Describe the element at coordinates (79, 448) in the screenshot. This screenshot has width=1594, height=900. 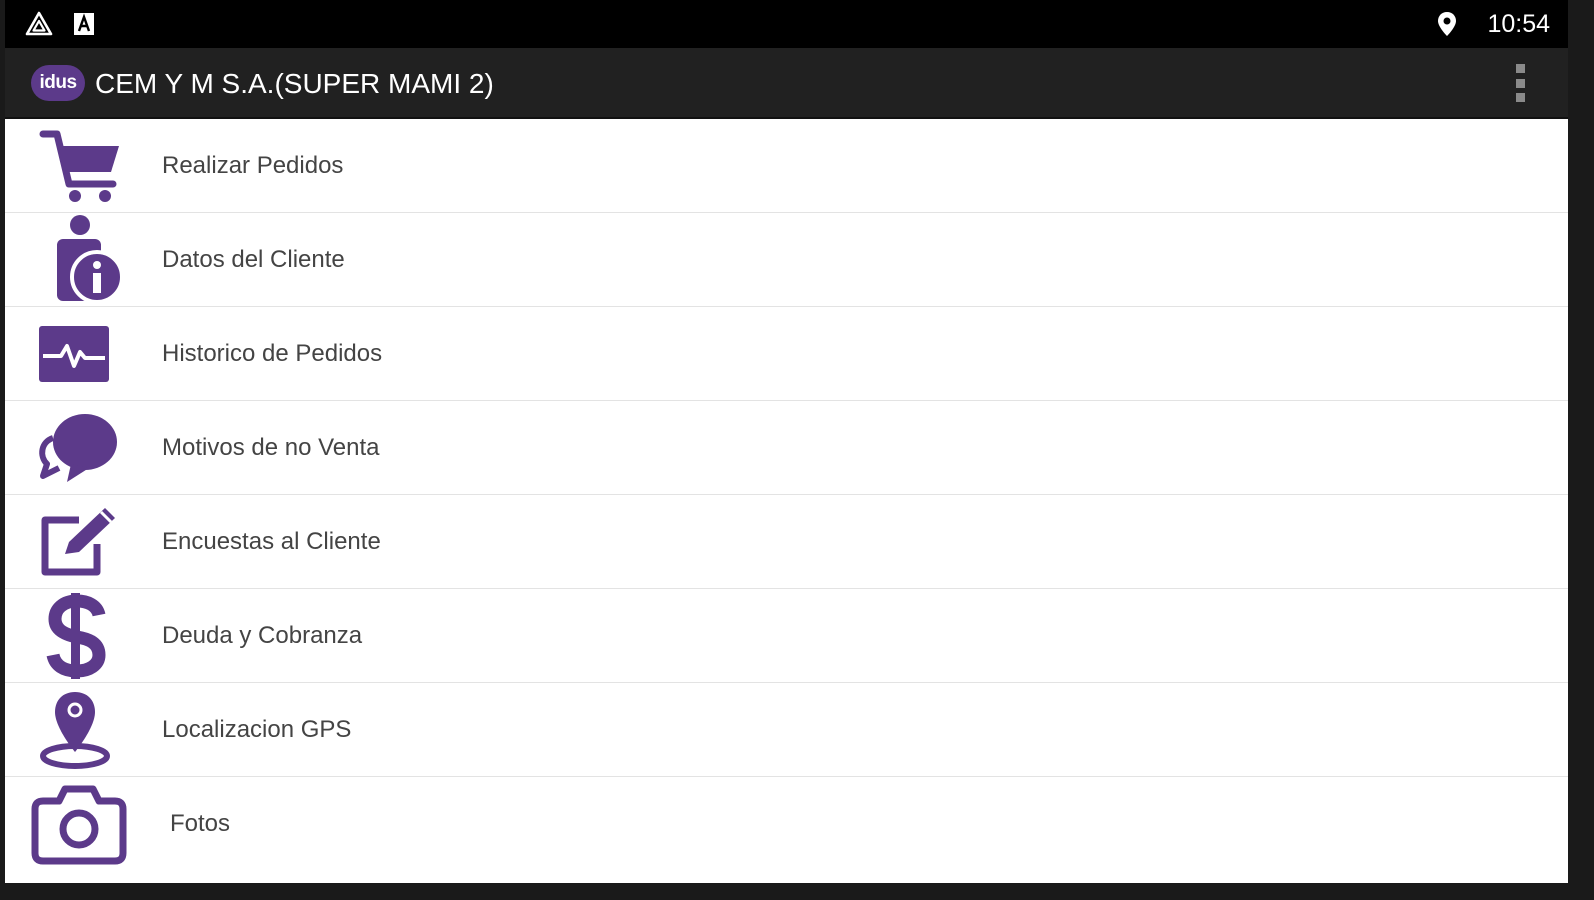
I see `speech-bubbles-icon` at that location.